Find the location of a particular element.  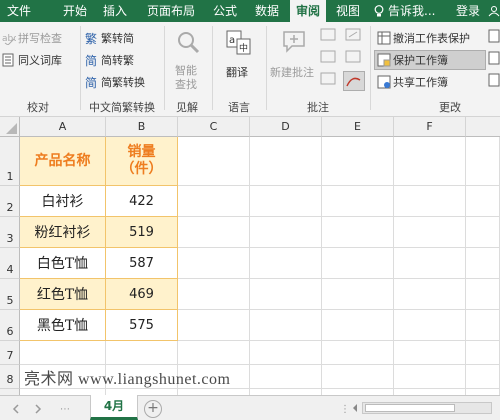

product-name-cell: 红色T恤 is located at coordinates (63, 294).